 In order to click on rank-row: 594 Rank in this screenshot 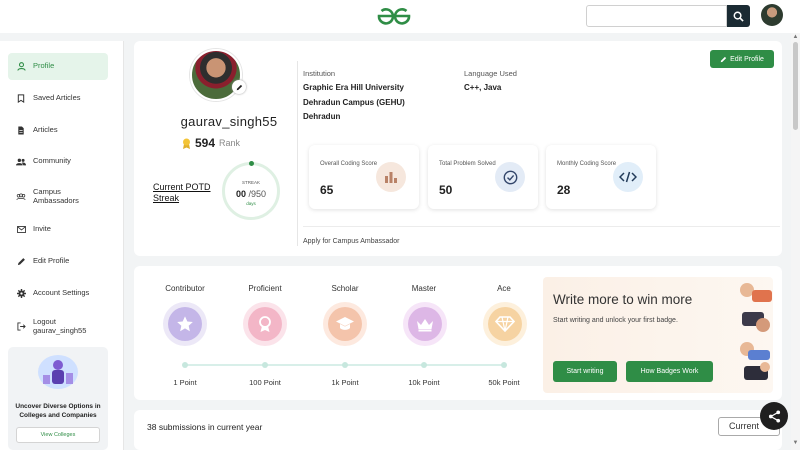, I will do `click(211, 143)`.